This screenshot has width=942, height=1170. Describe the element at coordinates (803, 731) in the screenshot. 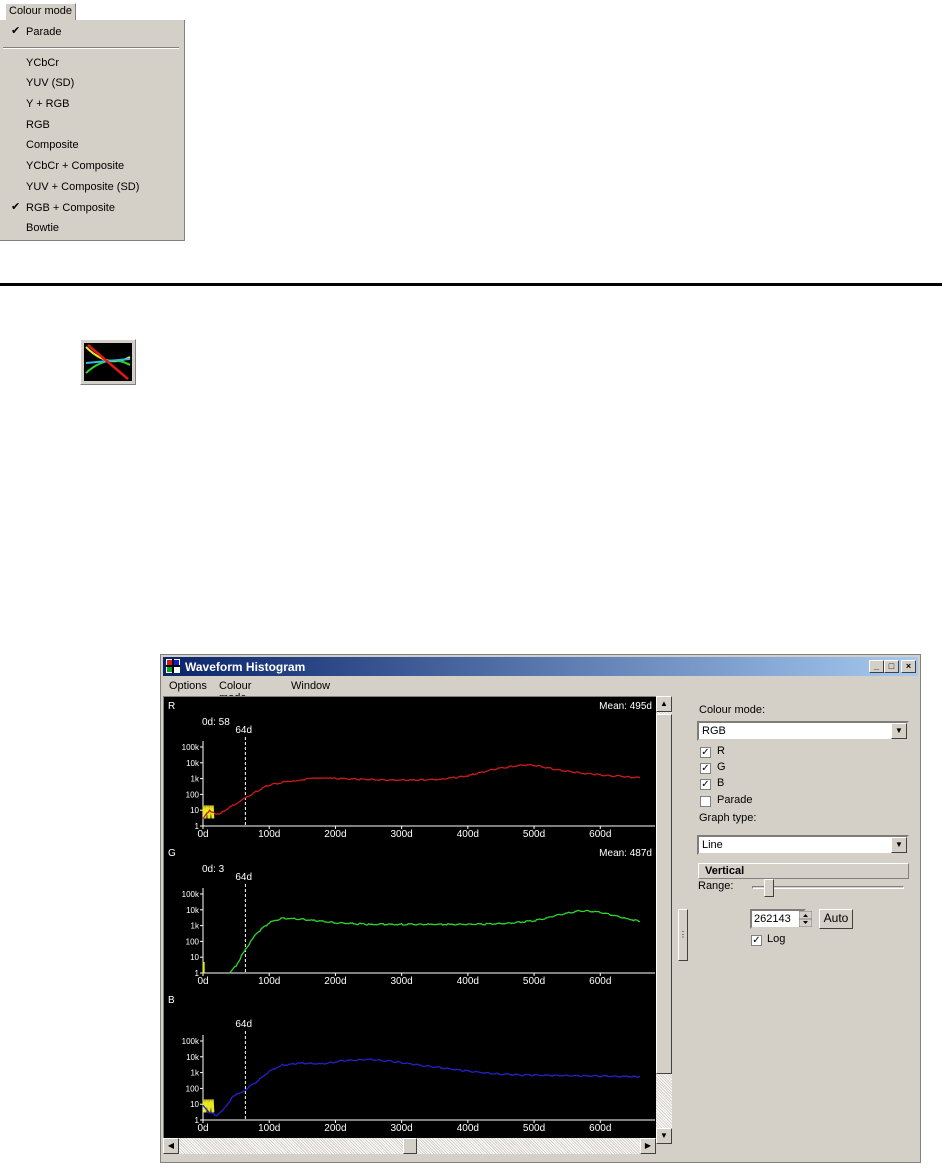

I see `colour-mode-select: RGB ▼` at that location.